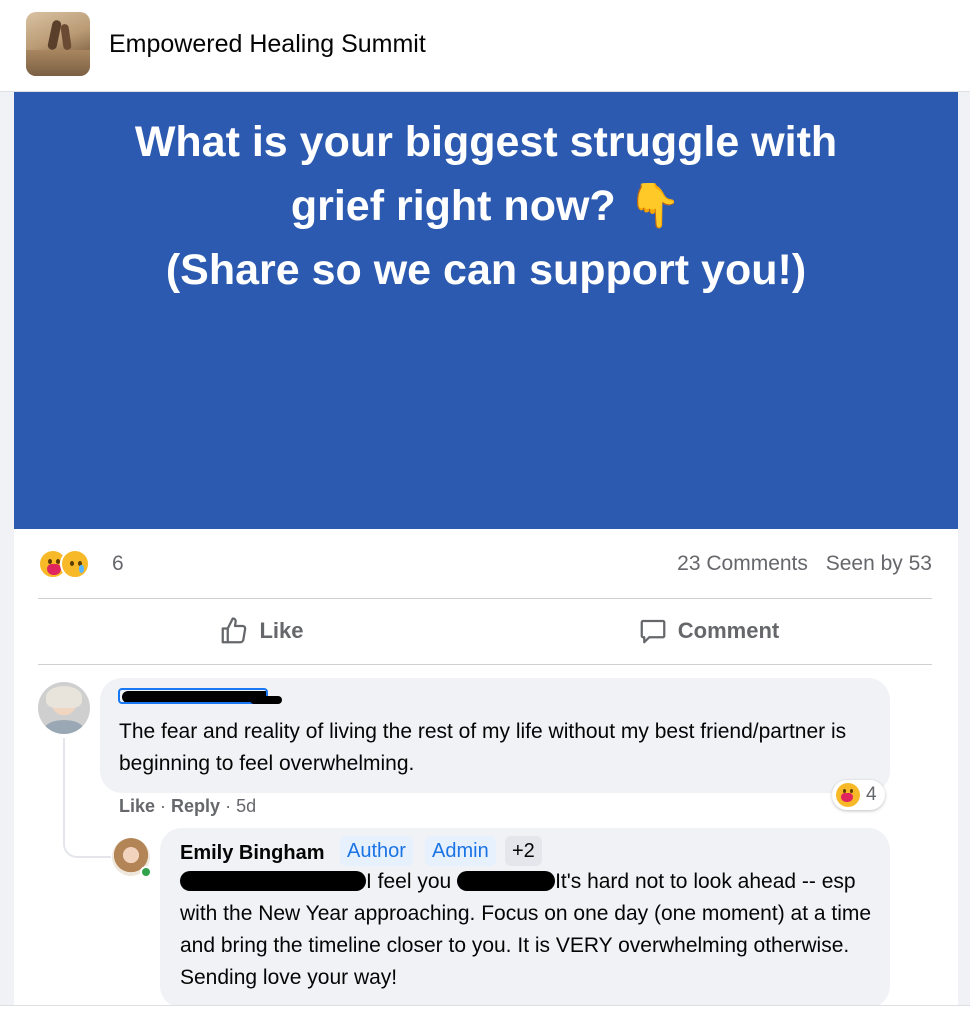  Describe the element at coordinates (75, 564) in the screenshot. I see `sad-reaction-icon` at that location.